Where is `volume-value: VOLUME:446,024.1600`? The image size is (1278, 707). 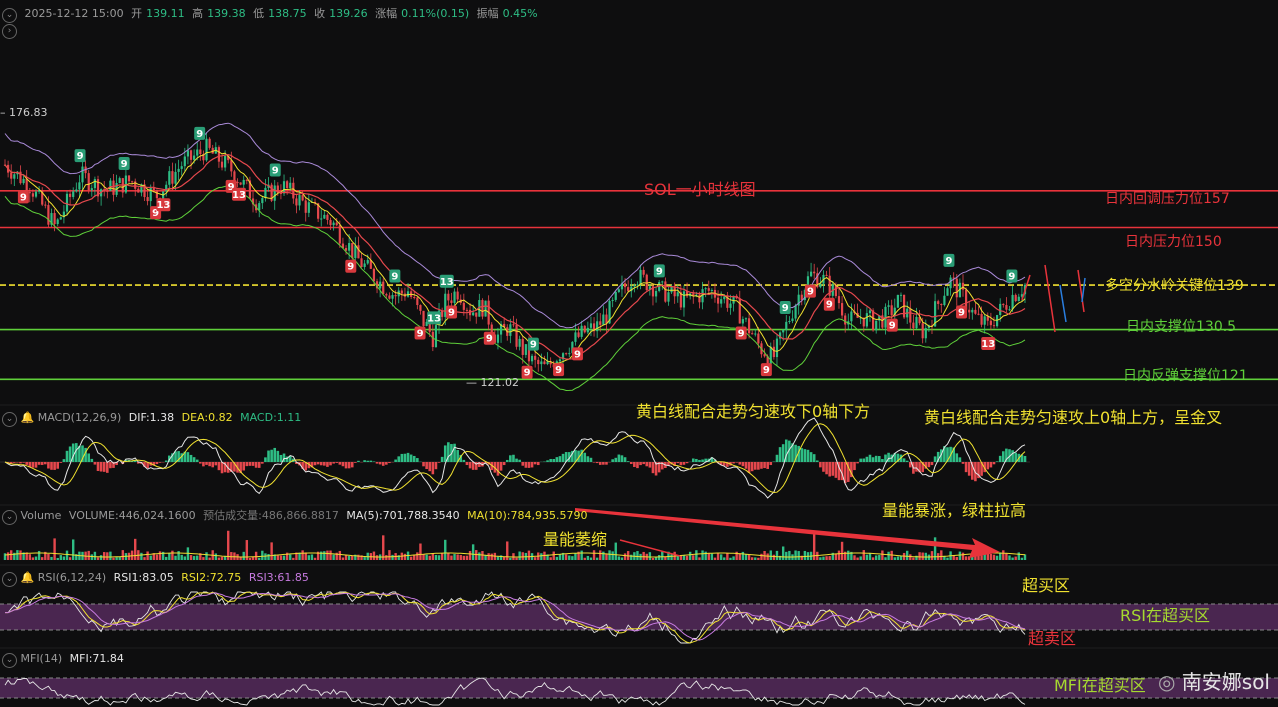 volume-value: VOLUME:446,024.1600 is located at coordinates (132, 515).